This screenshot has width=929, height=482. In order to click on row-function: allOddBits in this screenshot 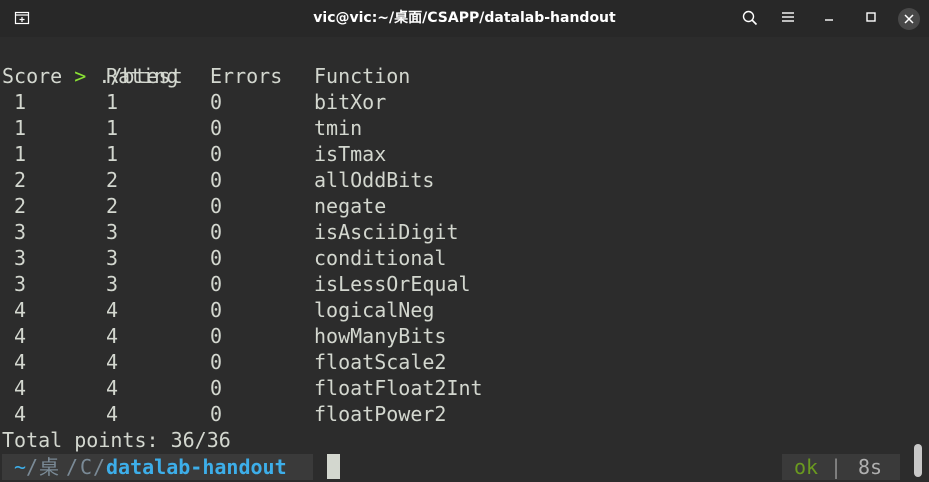, I will do `click(374, 180)`.